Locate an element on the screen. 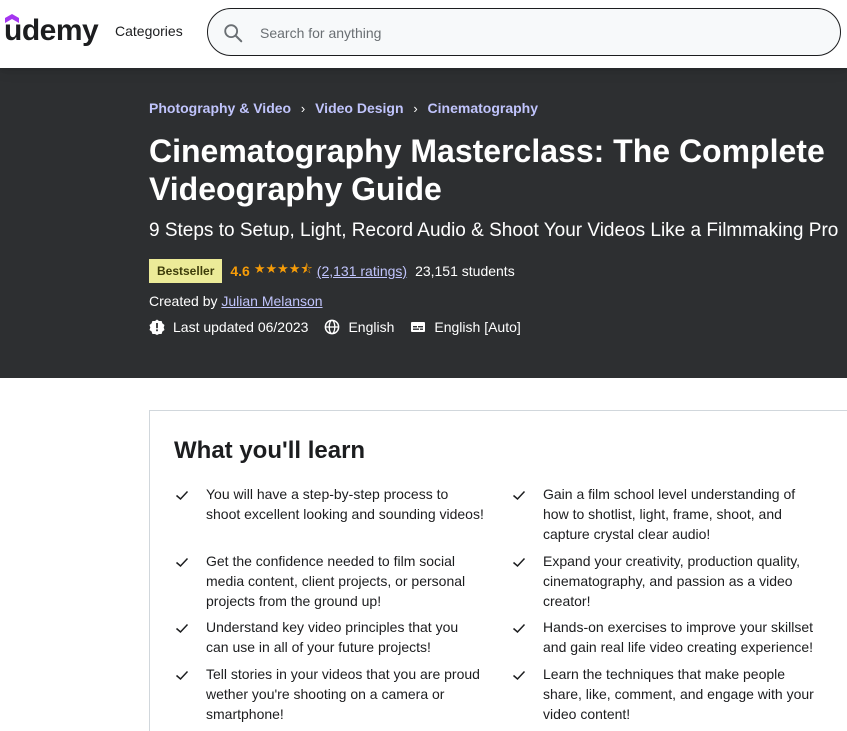 The height and width of the screenshot is (731, 847). closed-caption-icon is located at coordinates (418, 327).